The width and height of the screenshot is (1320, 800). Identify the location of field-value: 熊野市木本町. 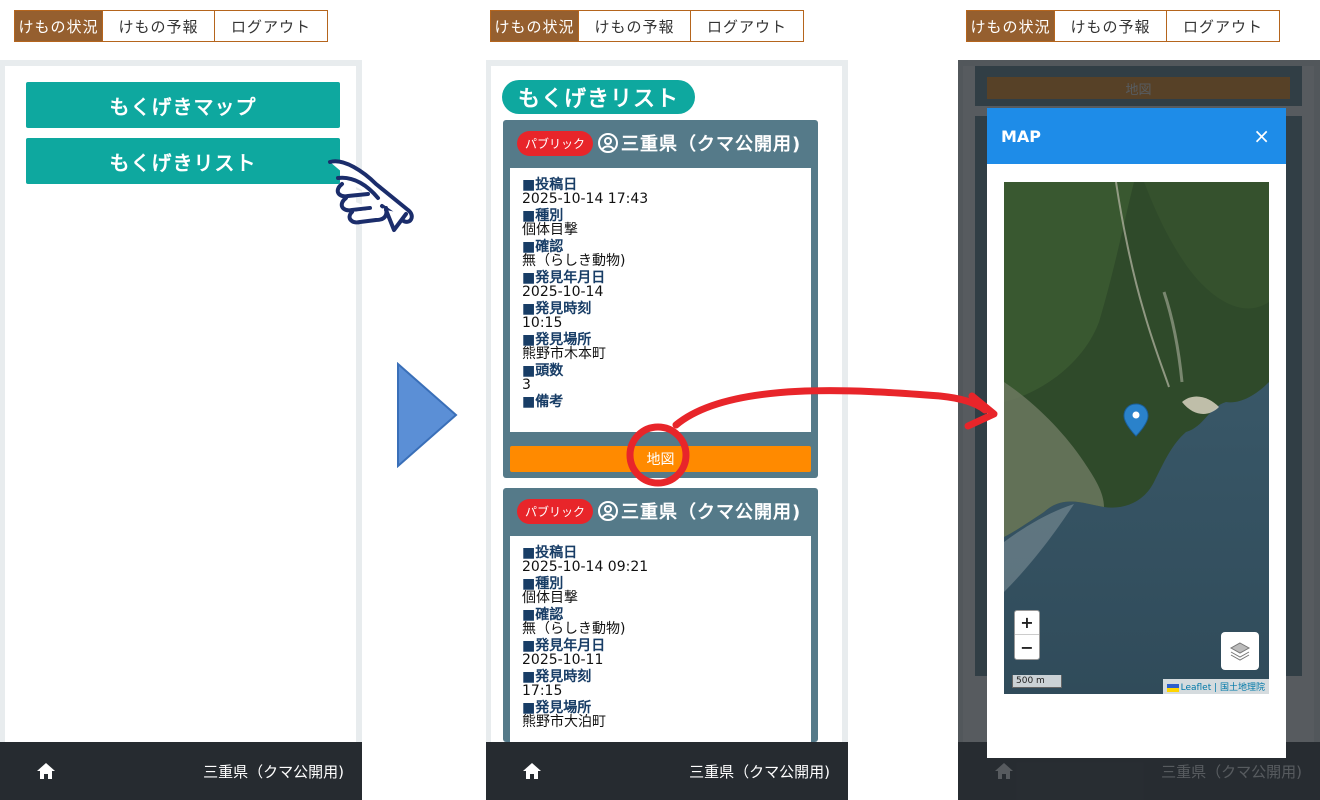
(564, 354).